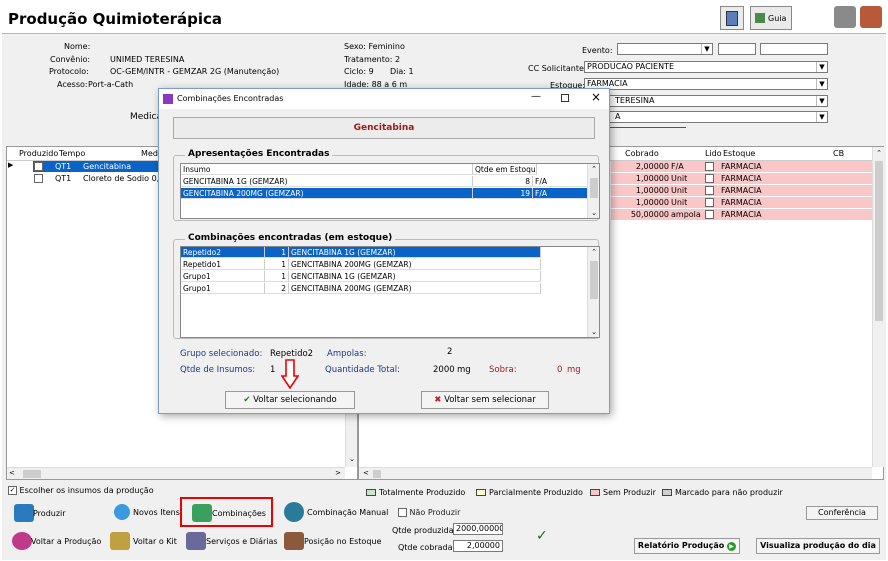 The height and width of the screenshot is (561, 888). I want to click on cc-solicitante-select: PRODUCAO PACIENTE ▼, so click(706, 67).